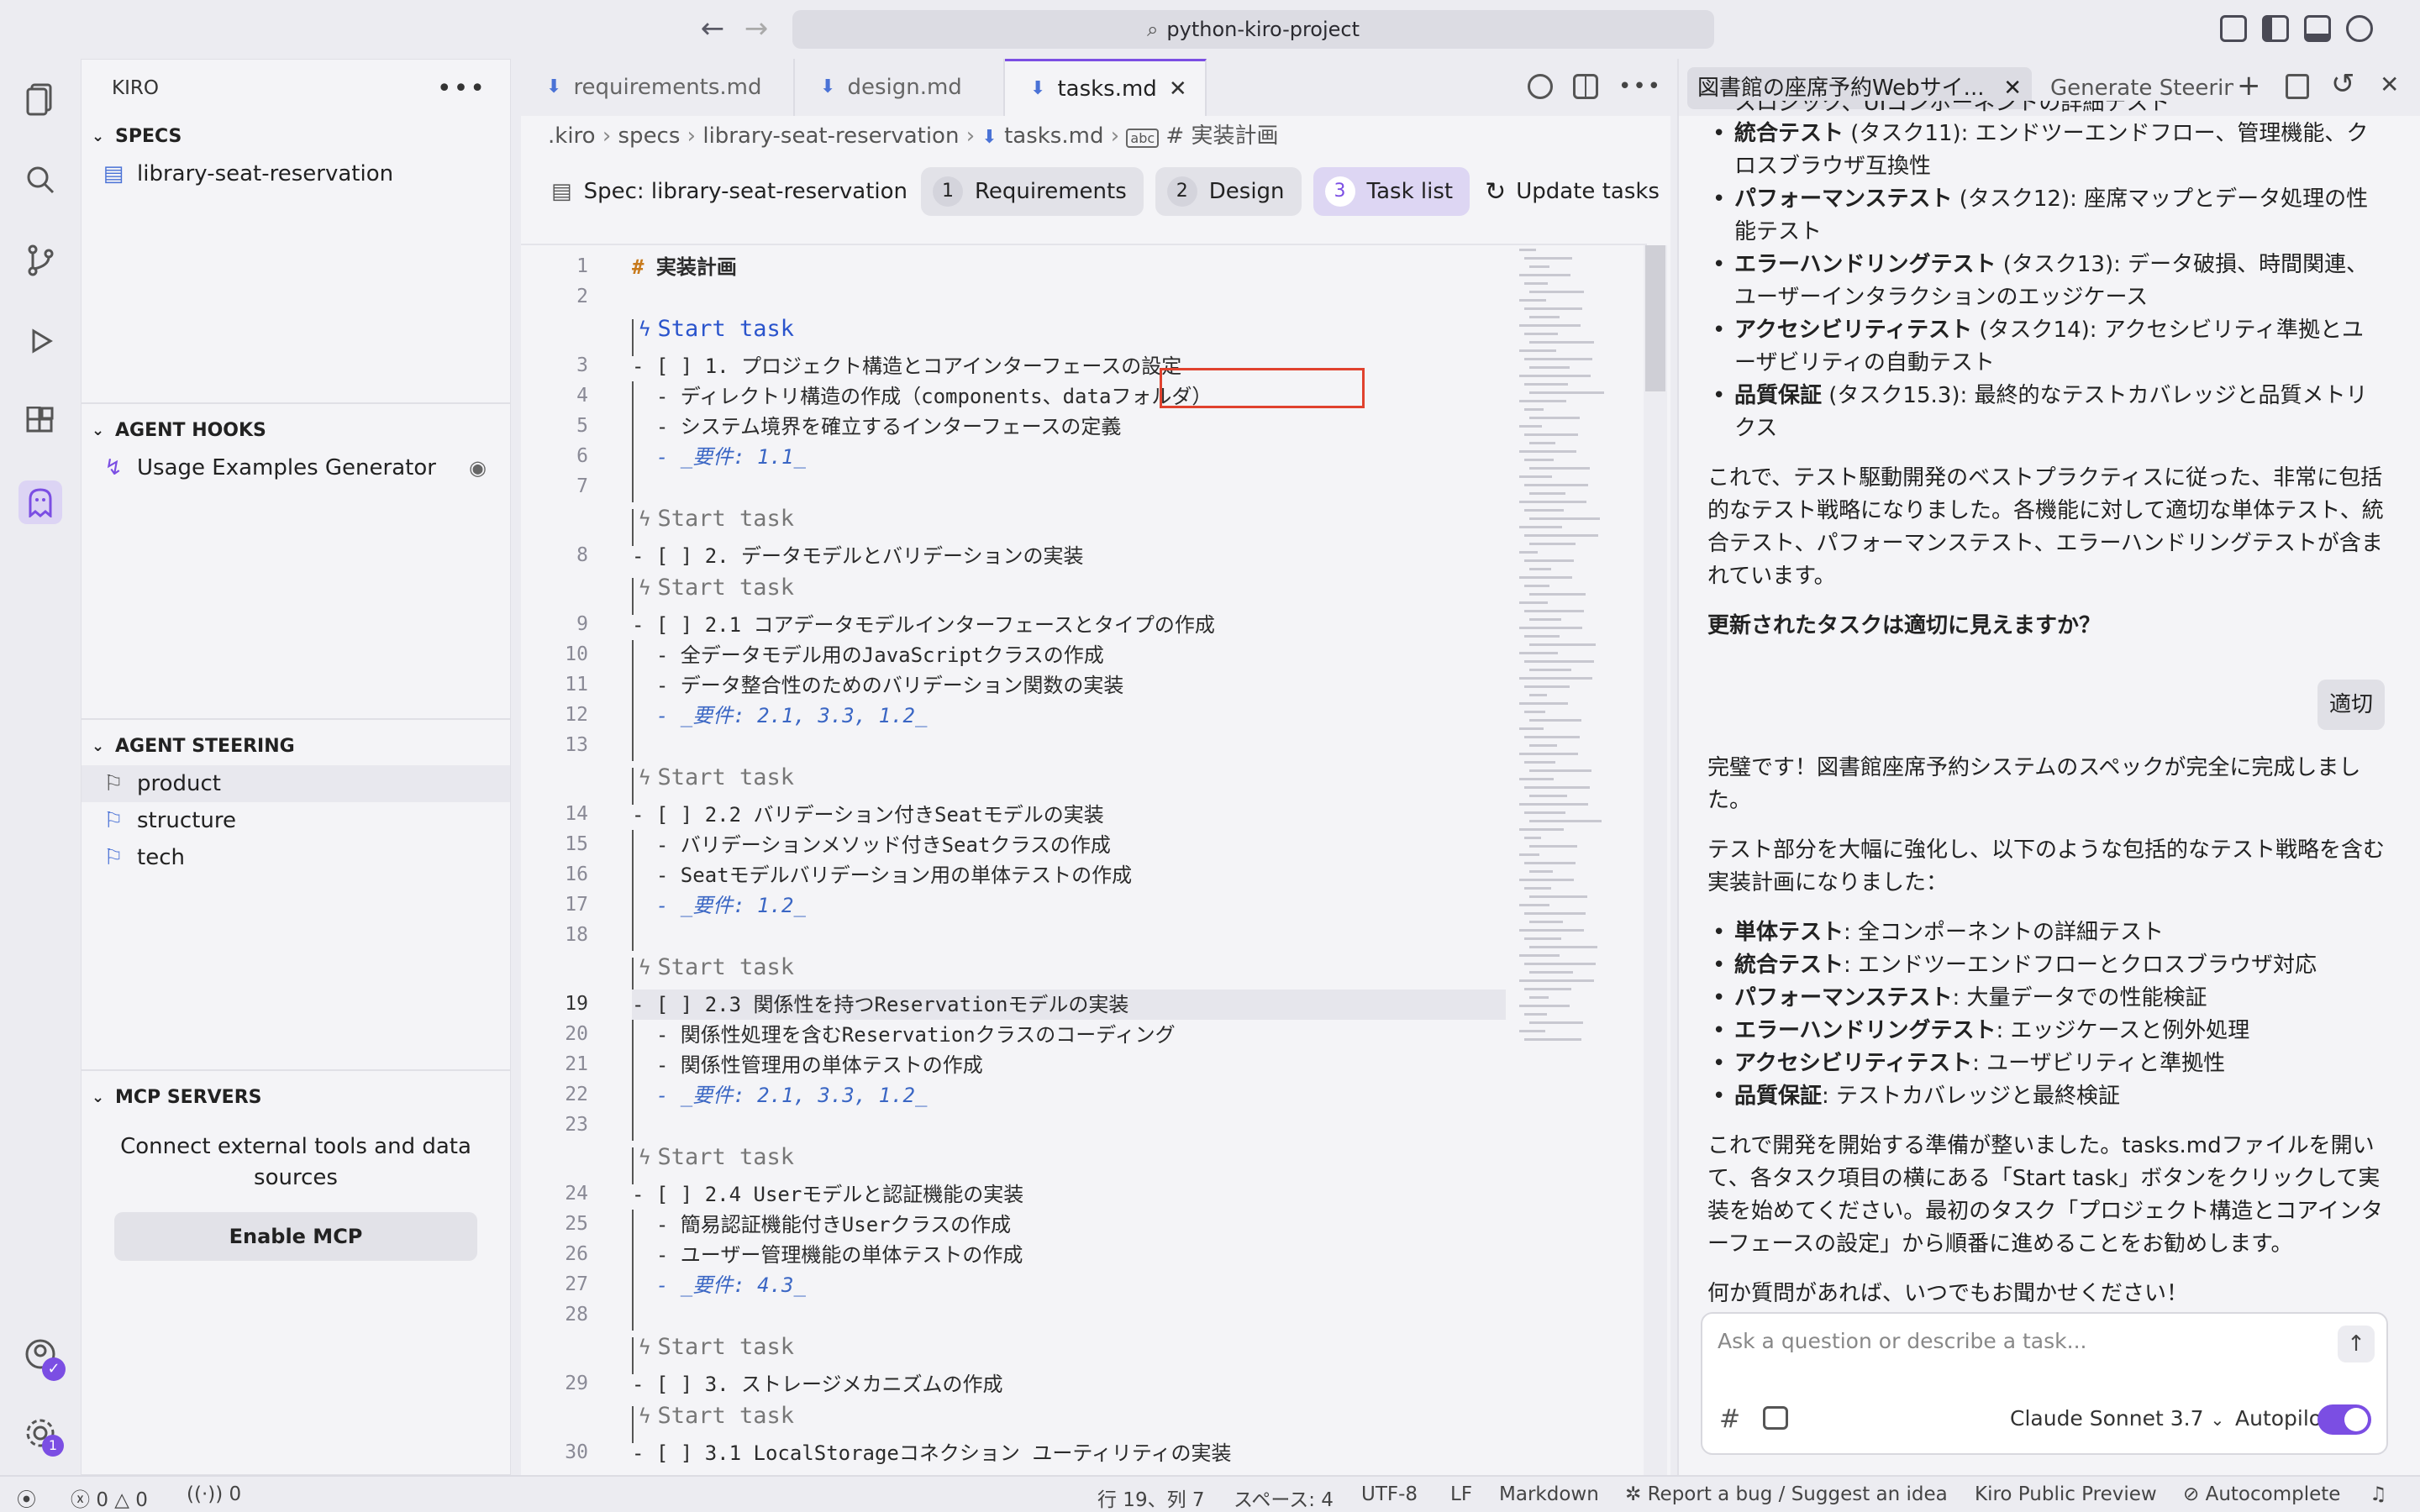  What do you see at coordinates (1730, 1419) in the screenshot?
I see `hash-context-icon: #` at bounding box center [1730, 1419].